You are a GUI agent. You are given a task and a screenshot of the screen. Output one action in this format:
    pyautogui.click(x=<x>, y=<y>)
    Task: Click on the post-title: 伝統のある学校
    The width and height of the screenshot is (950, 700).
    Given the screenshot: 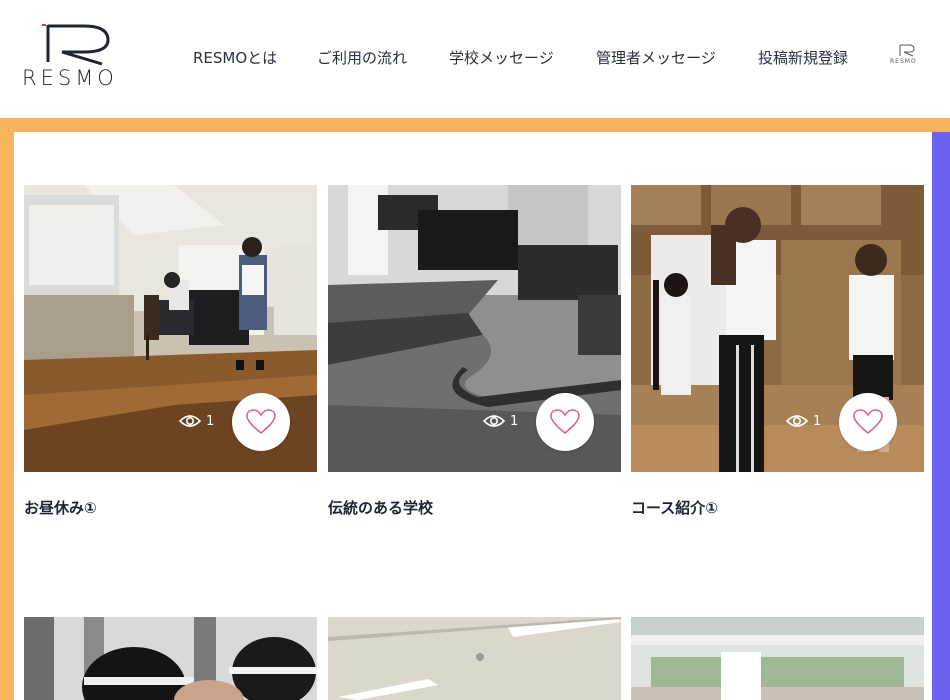 What is the action you would take?
    pyautogui.click(x=380, y=507)
    